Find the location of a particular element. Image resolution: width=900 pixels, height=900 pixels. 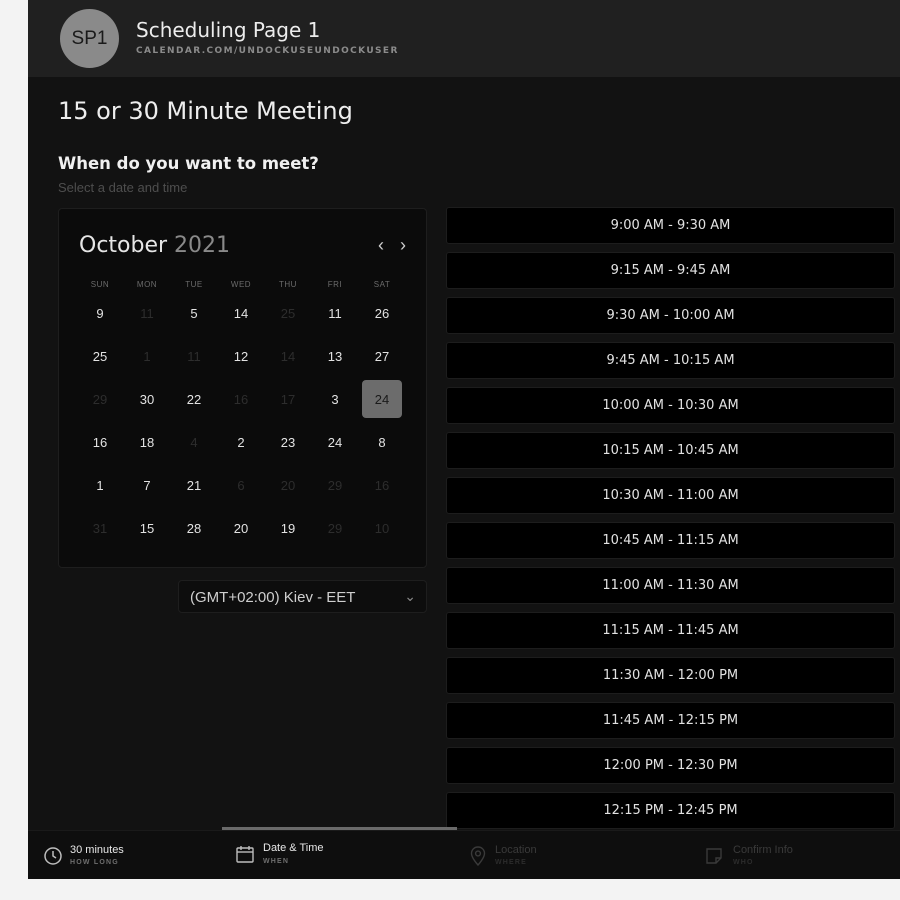

timezone-select: (GMT+02:00) Kiev - EET ⌄ is located at coordinates (302, 596).